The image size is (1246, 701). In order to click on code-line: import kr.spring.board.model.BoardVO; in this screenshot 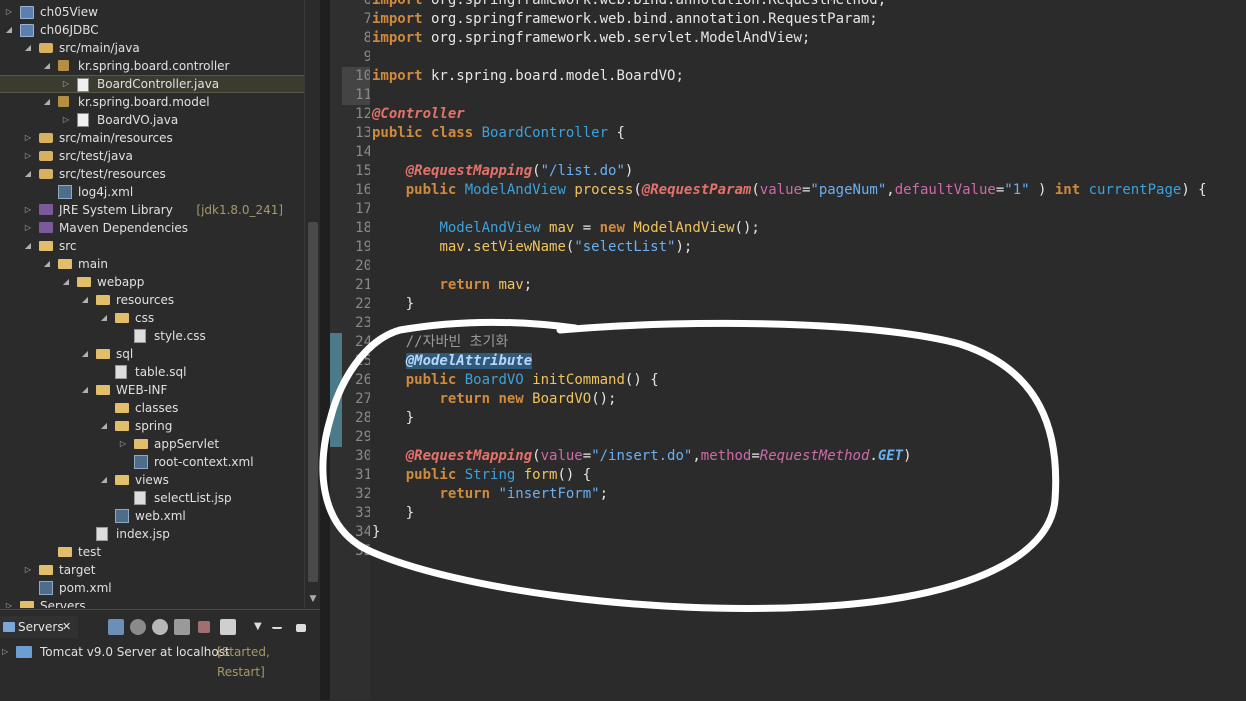, I will do `click(528, 76)`.